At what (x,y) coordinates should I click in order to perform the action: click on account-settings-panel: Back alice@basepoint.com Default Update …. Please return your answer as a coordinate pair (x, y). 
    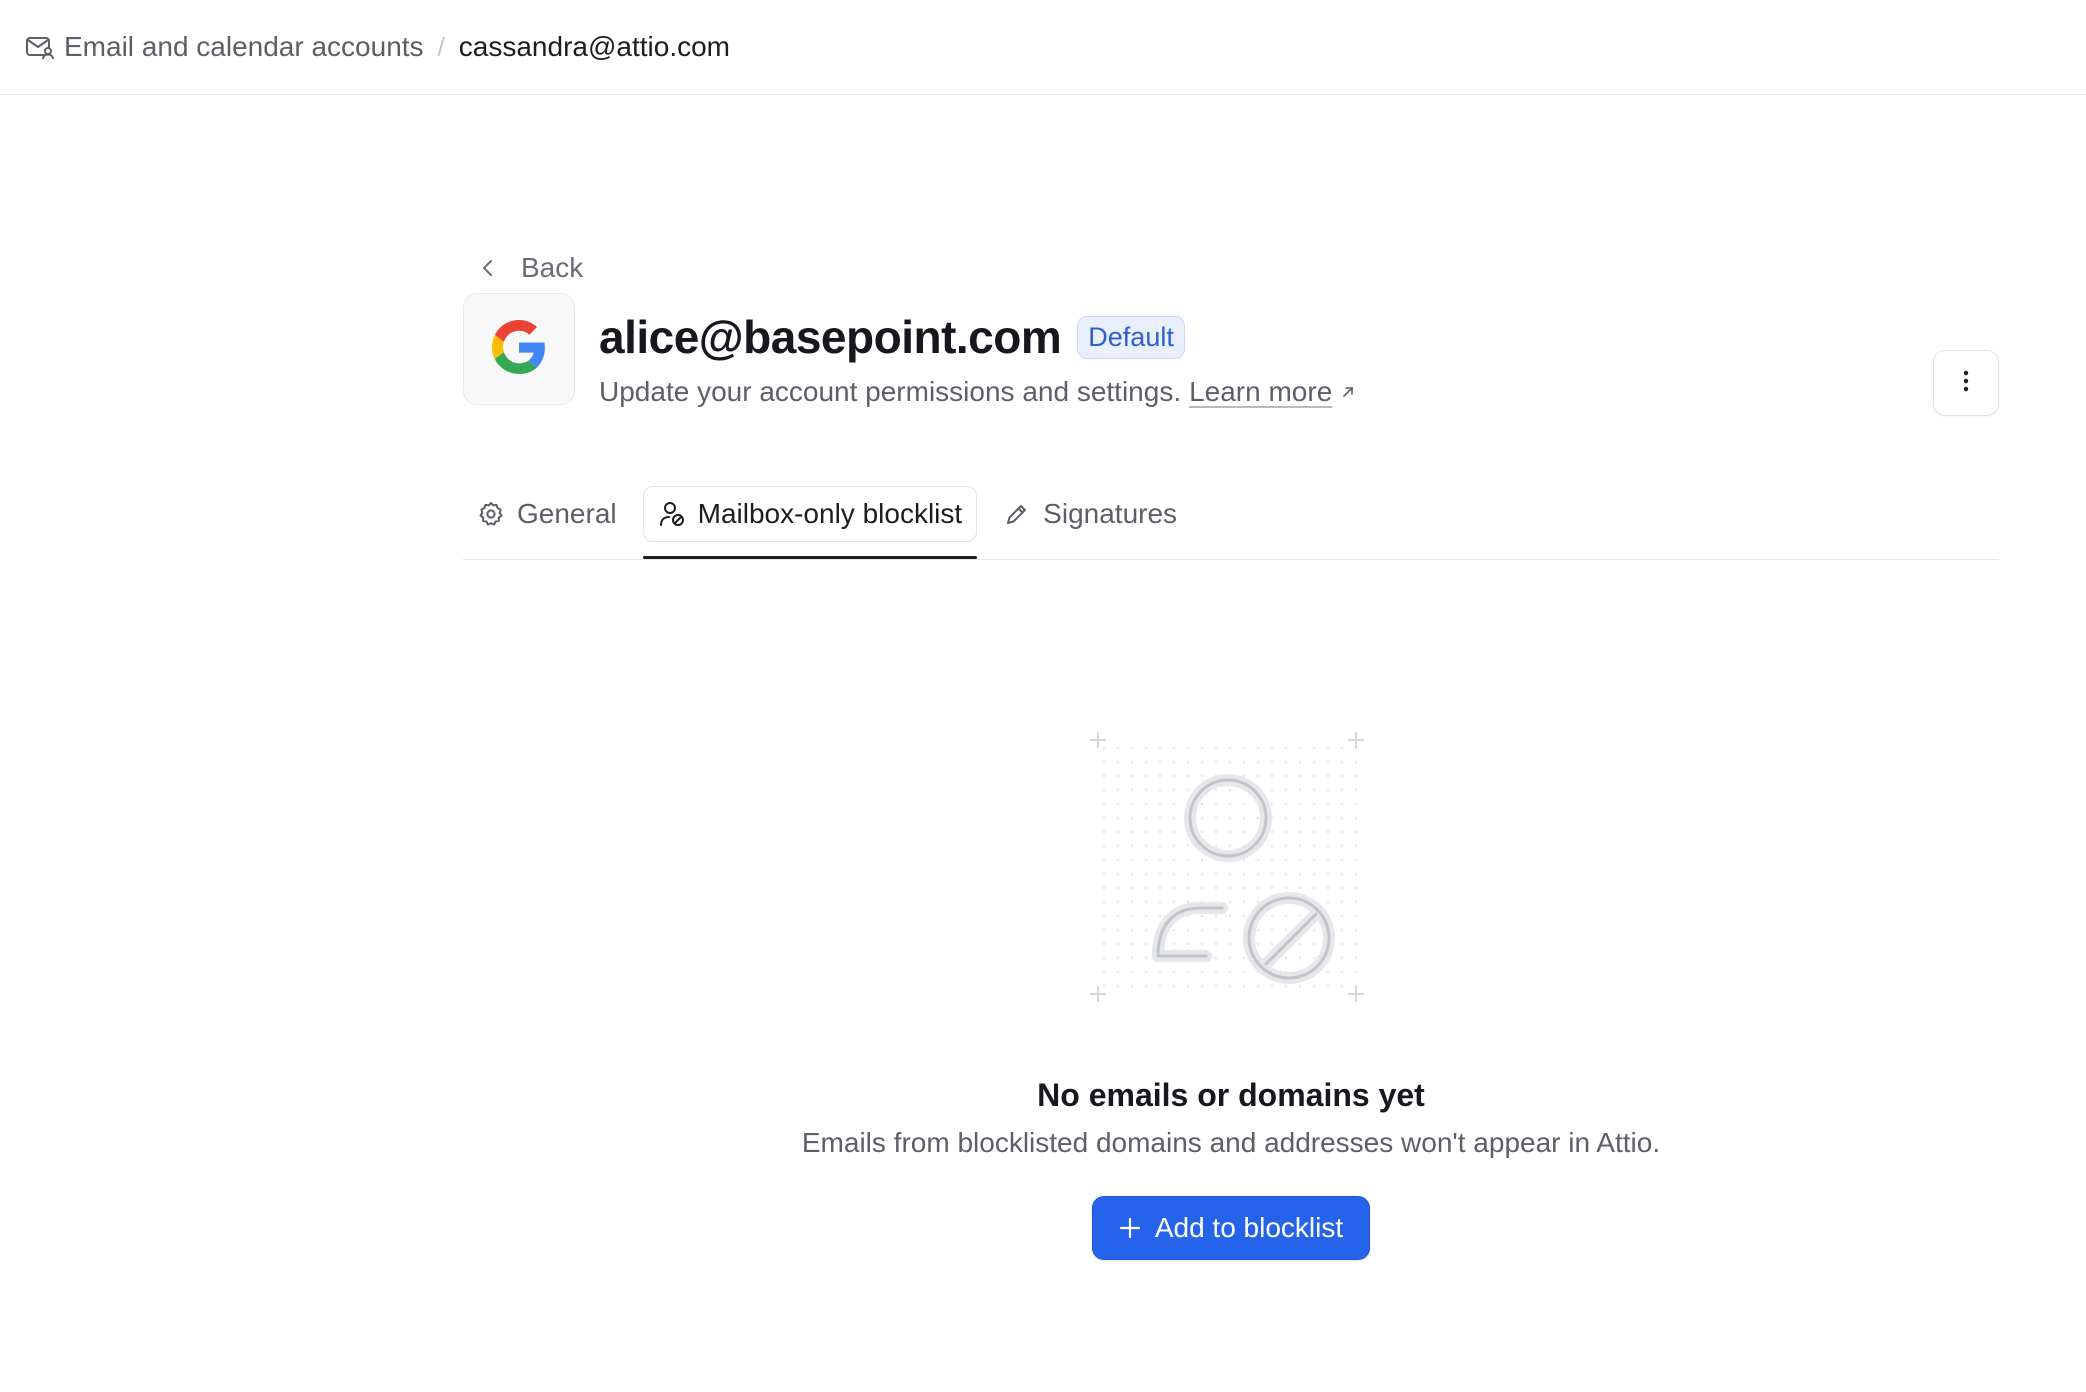
    Looking at the image, I should click on (1231, 325).